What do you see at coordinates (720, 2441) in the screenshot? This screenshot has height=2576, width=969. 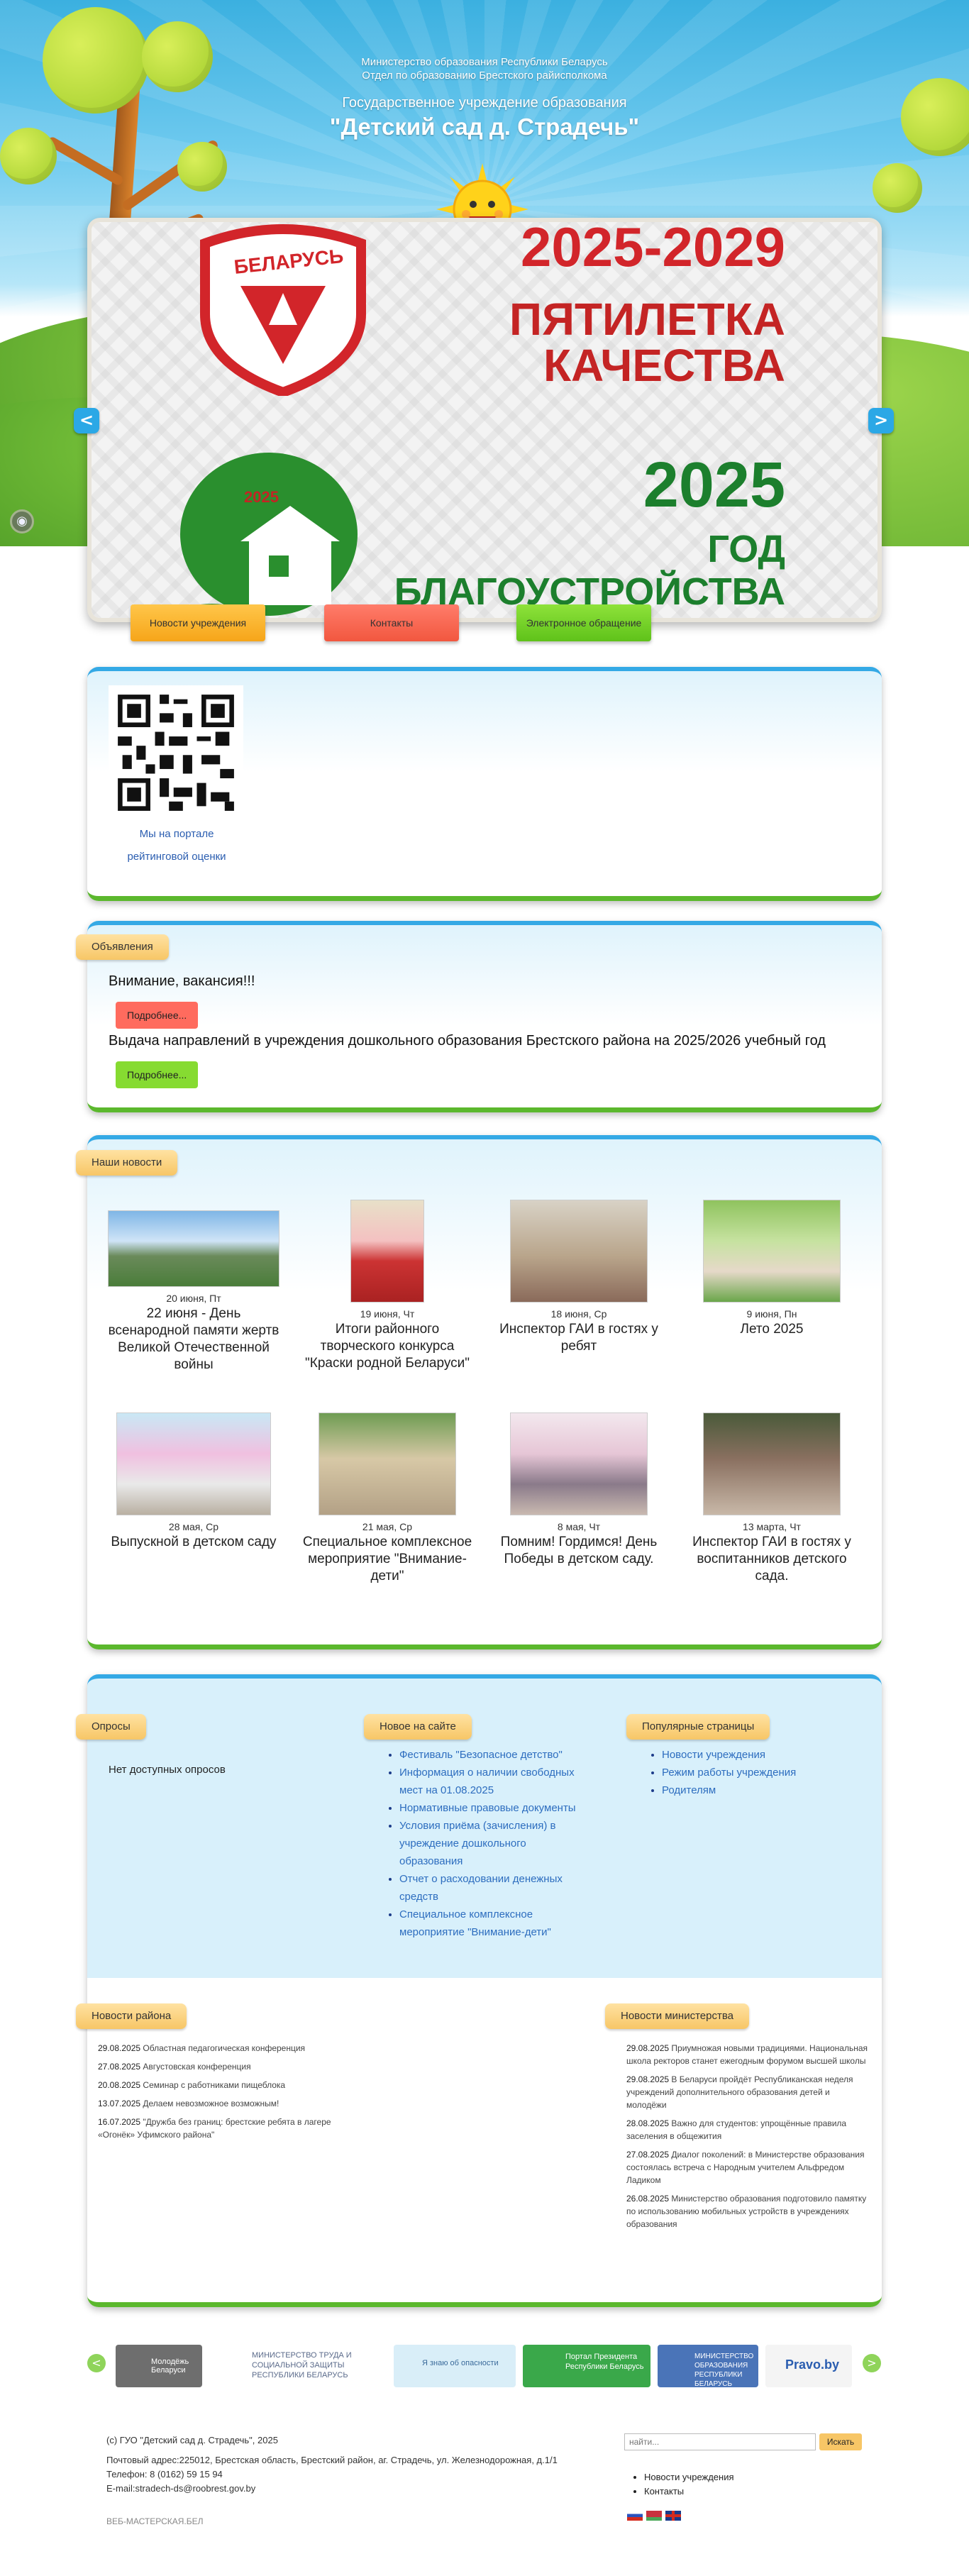 I see `search-input` at bounding box center [720, 2441].